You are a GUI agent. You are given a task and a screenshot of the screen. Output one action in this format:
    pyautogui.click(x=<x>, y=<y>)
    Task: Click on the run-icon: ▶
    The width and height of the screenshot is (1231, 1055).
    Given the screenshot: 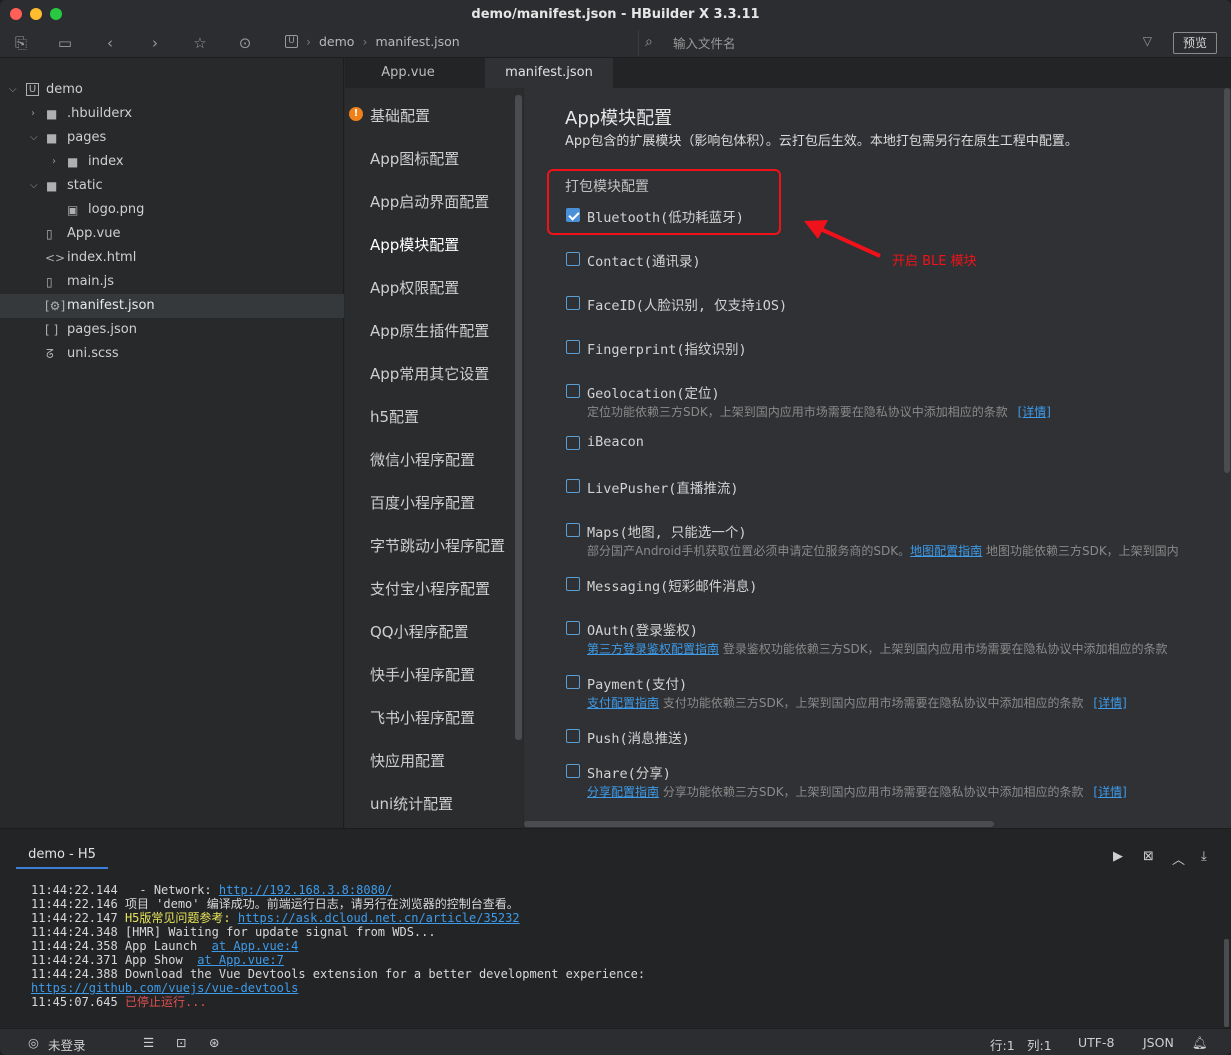 What is the action you would take?
    pyautogui.click(x=1118, y=856)
    